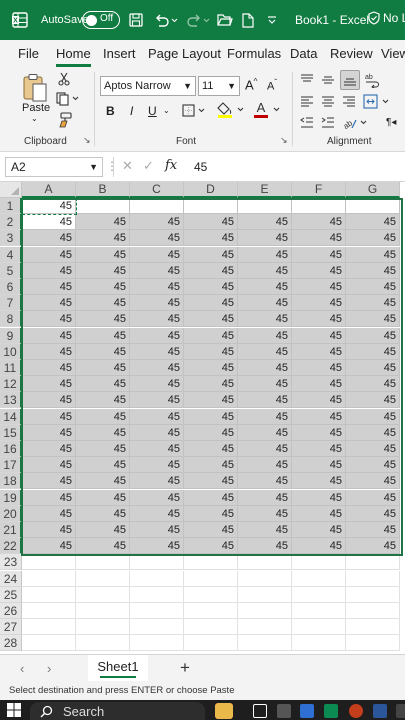 The height and width of the screenshot is (720, 405). What do you see at coordinates (49, 303) in the screenshot?
I see `cell-a7: 45` at bounding box center [49, 303].